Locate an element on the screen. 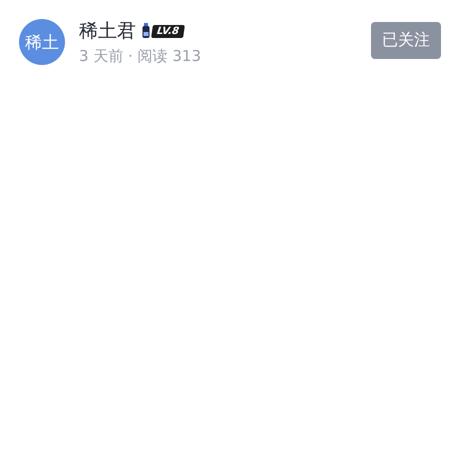  post-meta: 3 天前 · 阅读 313 is located at coordinates (140, 56).